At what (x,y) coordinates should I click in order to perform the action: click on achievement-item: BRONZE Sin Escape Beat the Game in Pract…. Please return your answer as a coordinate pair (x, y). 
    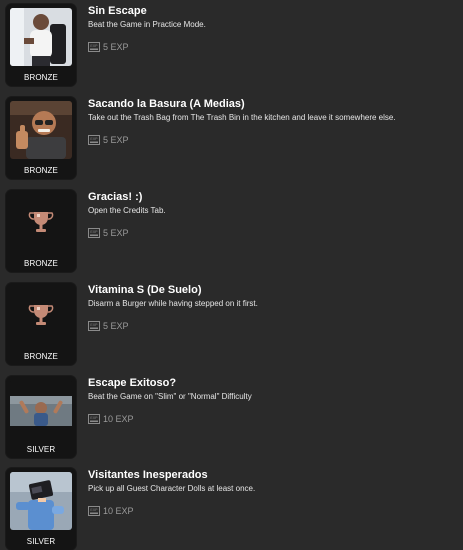
    Looking at the image, I should click on (231, 45).